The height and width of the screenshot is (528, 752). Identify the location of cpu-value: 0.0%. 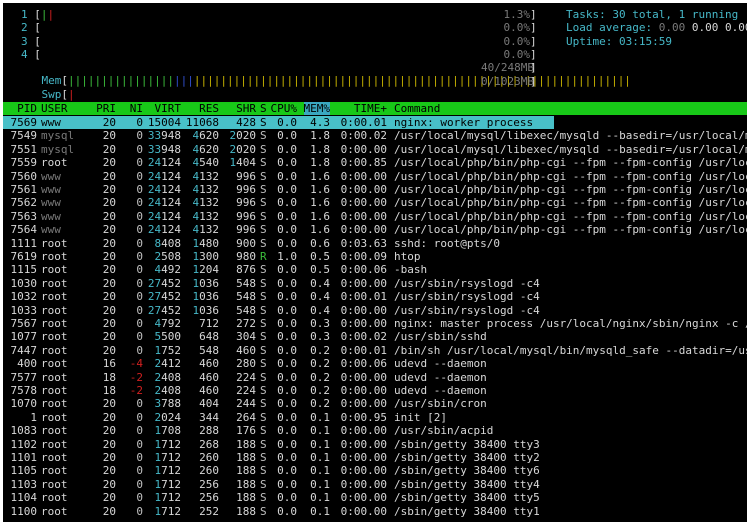
(517, 55).